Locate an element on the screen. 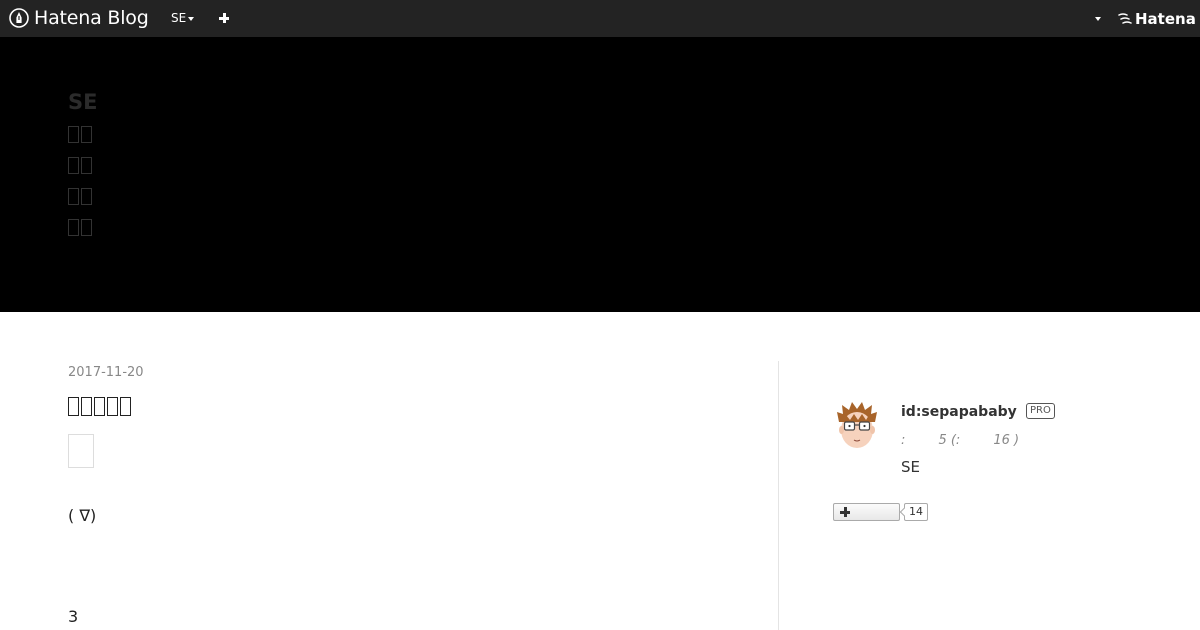 This screenshot has height=630, width=1200. entry-body-text: ( ∇) is located at coordinates (82, 515).